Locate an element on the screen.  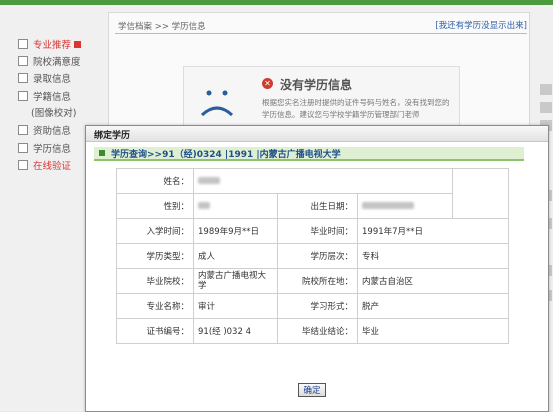
sidebar-item-online-verify: 在线验证 is located at coordinates (45, 165).